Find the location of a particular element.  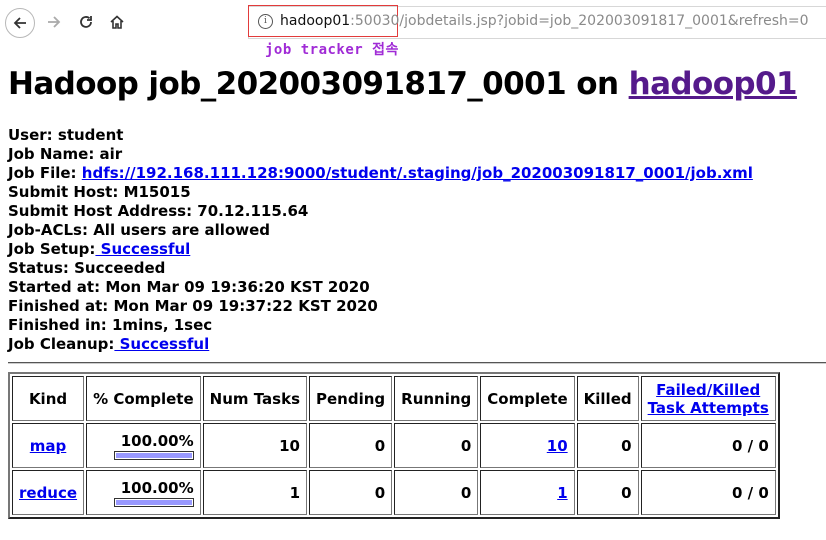

home-button is located at coordinates (117, 22).